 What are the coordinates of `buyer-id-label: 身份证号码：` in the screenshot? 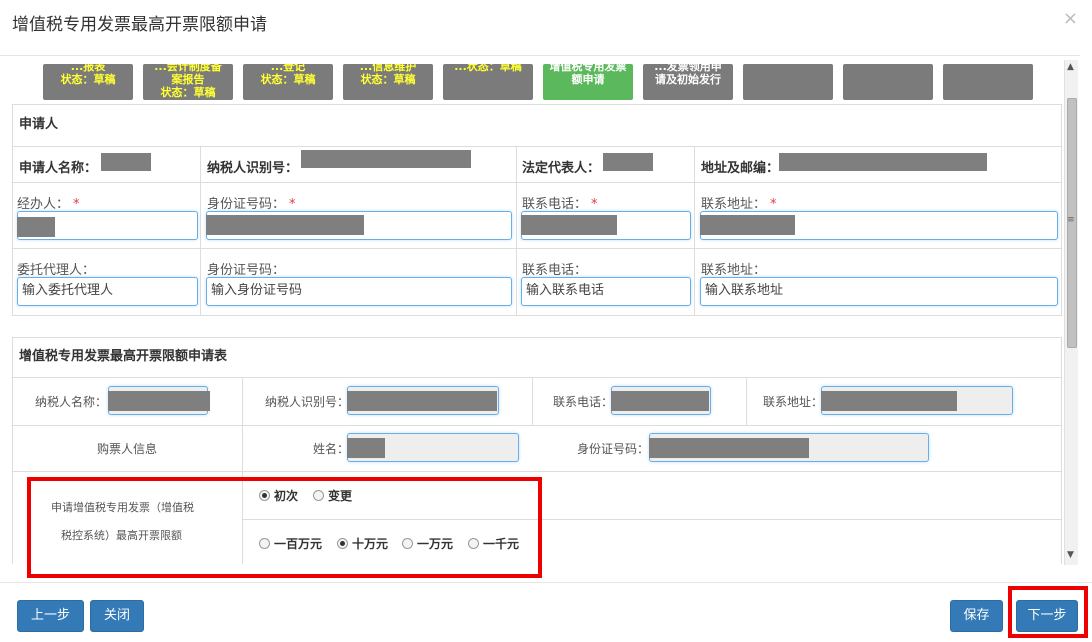 It's located at (613, 449).